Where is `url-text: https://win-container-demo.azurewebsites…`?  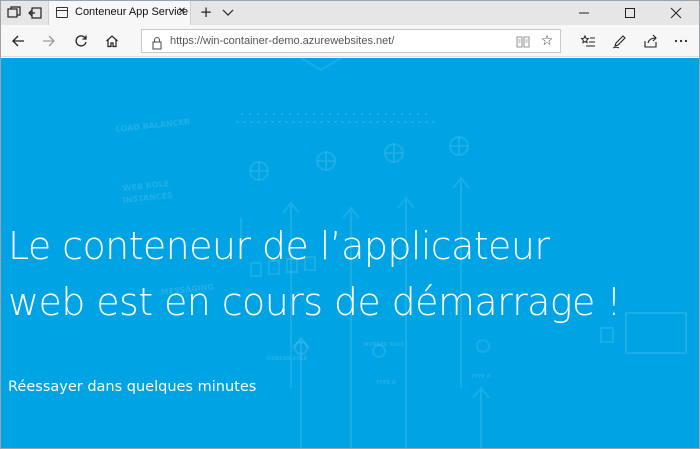 url-text: https://win-container-demo.azurewebsites… is located at coordinates (282, 41).